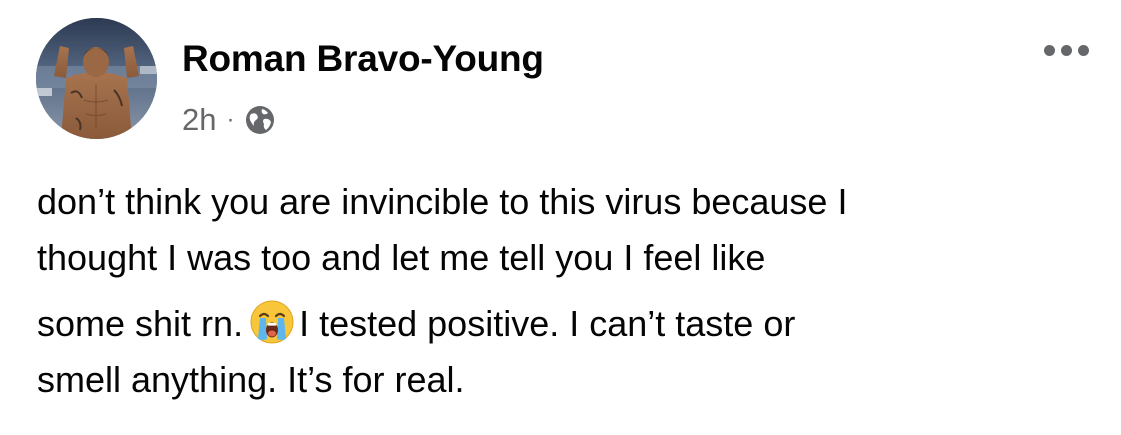 The width and height of the screenshot is (1121, 435). What do you see at coordinates (363, 59) in the screenshot?
I see `author-name: Roman Bravo-Young` at bounding box center [363, 59].